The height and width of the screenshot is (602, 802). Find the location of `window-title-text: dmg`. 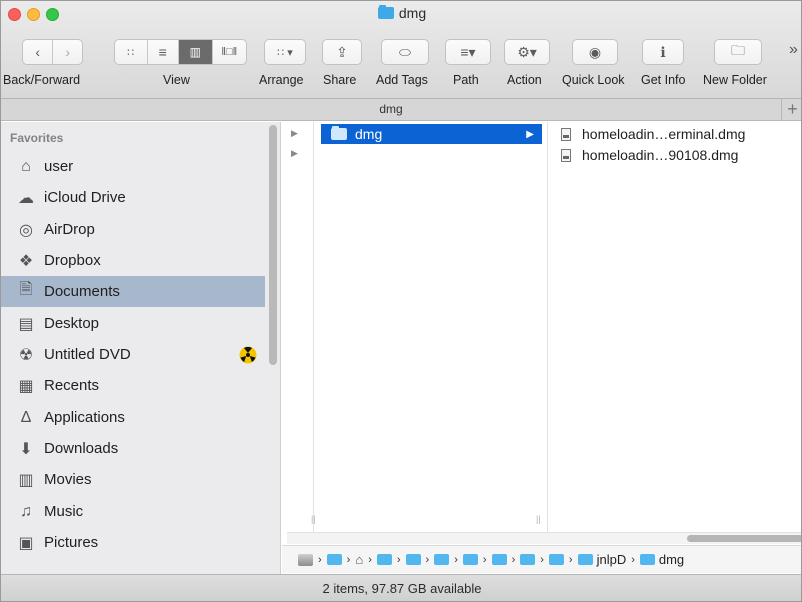

window-title-text: dmg is located at coordinates (412, 13).